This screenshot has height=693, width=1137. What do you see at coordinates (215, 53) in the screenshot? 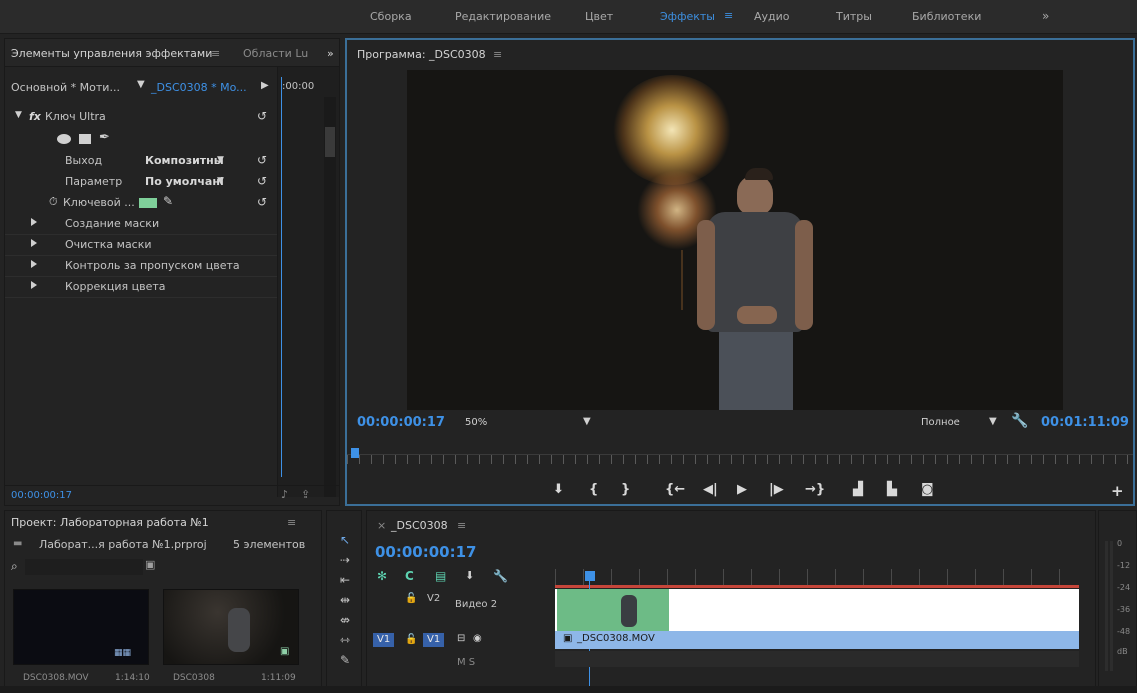
I see `tab-menu-icon: ≡` at bounding box center [215, 53].